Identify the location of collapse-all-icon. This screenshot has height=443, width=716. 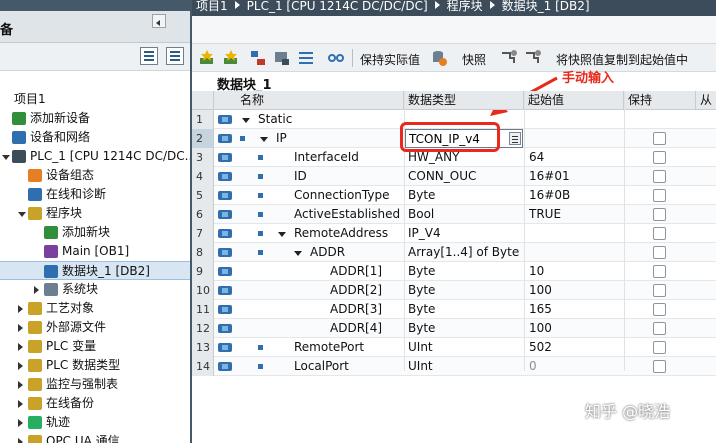
(282, 58).